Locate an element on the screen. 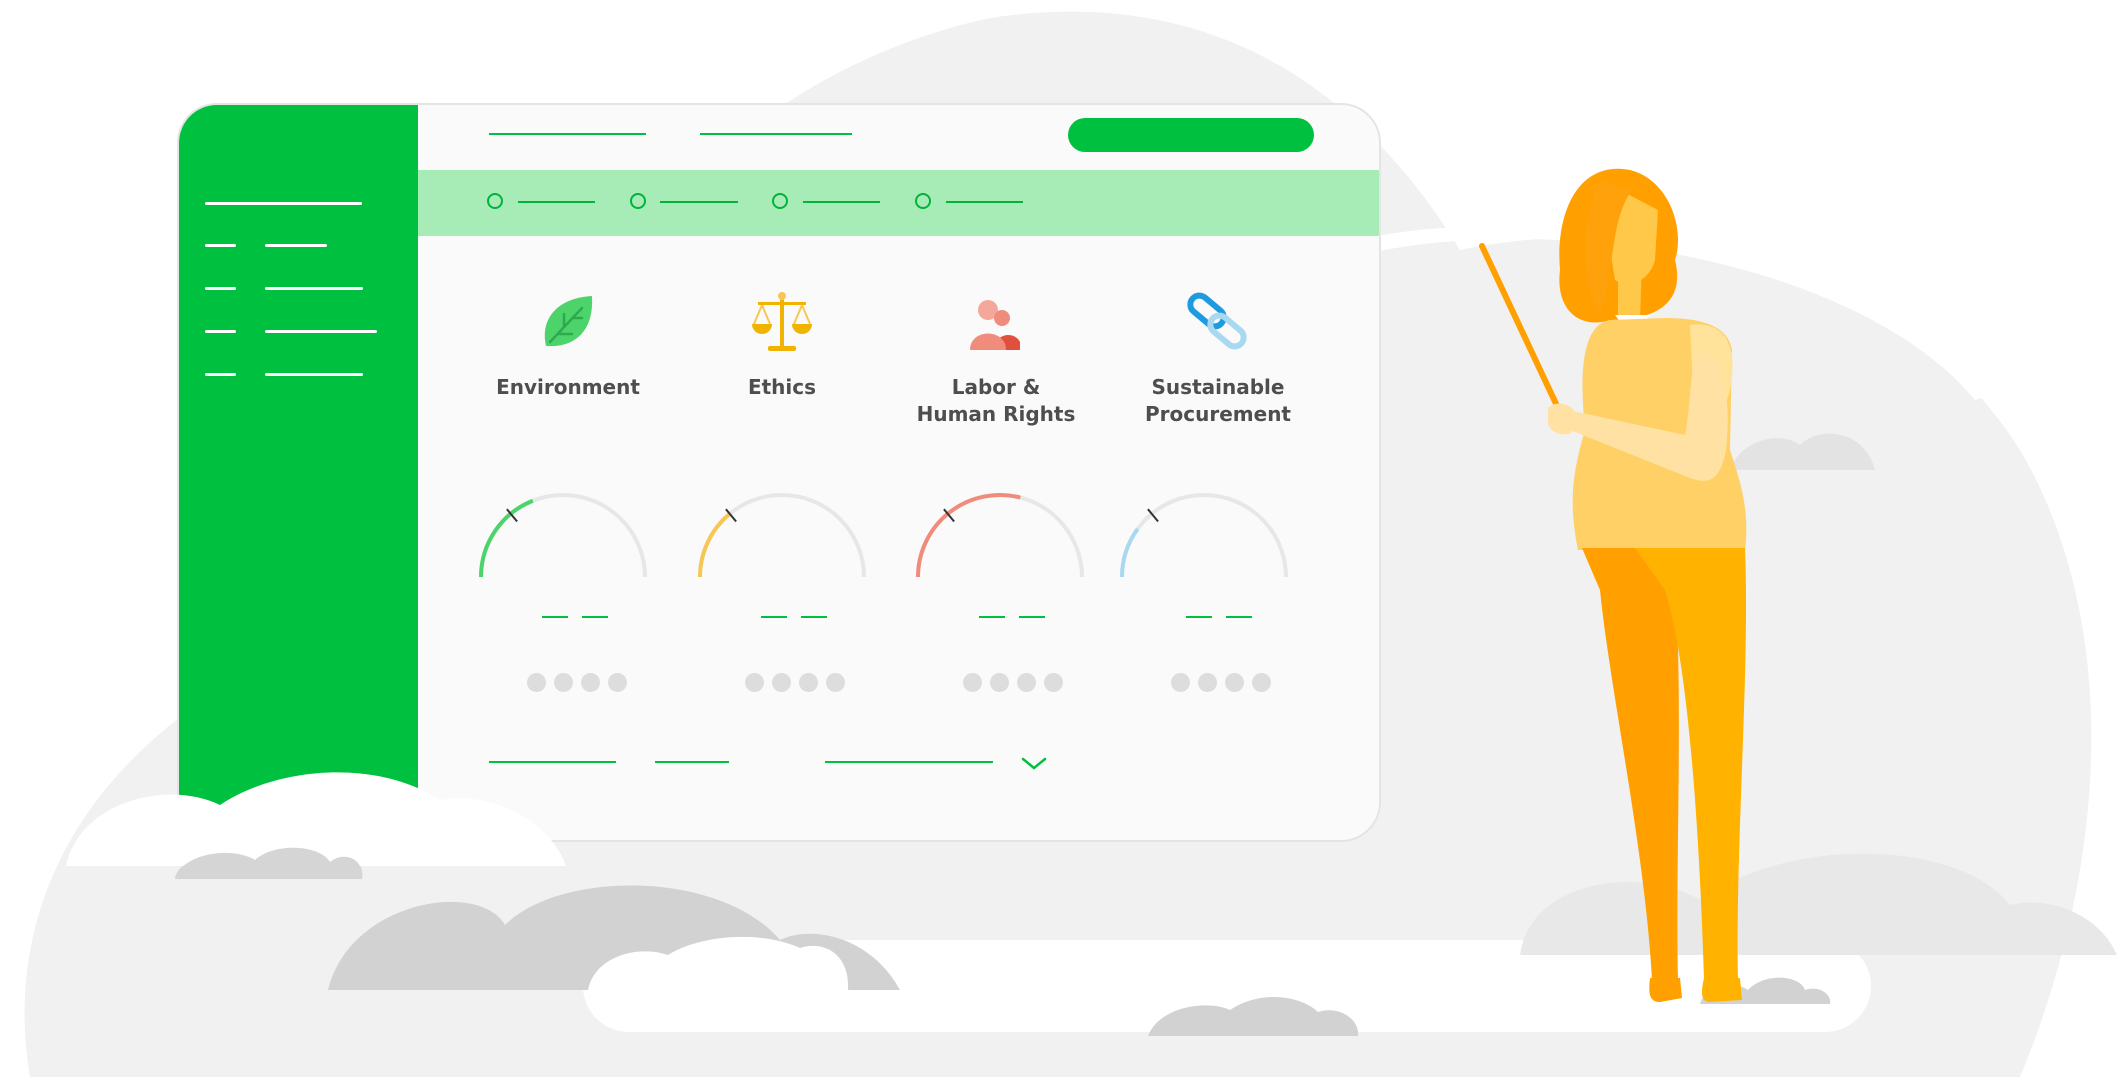 The image size is (2117, 1077). pointer-stick is located at coordinates (1520, 327).